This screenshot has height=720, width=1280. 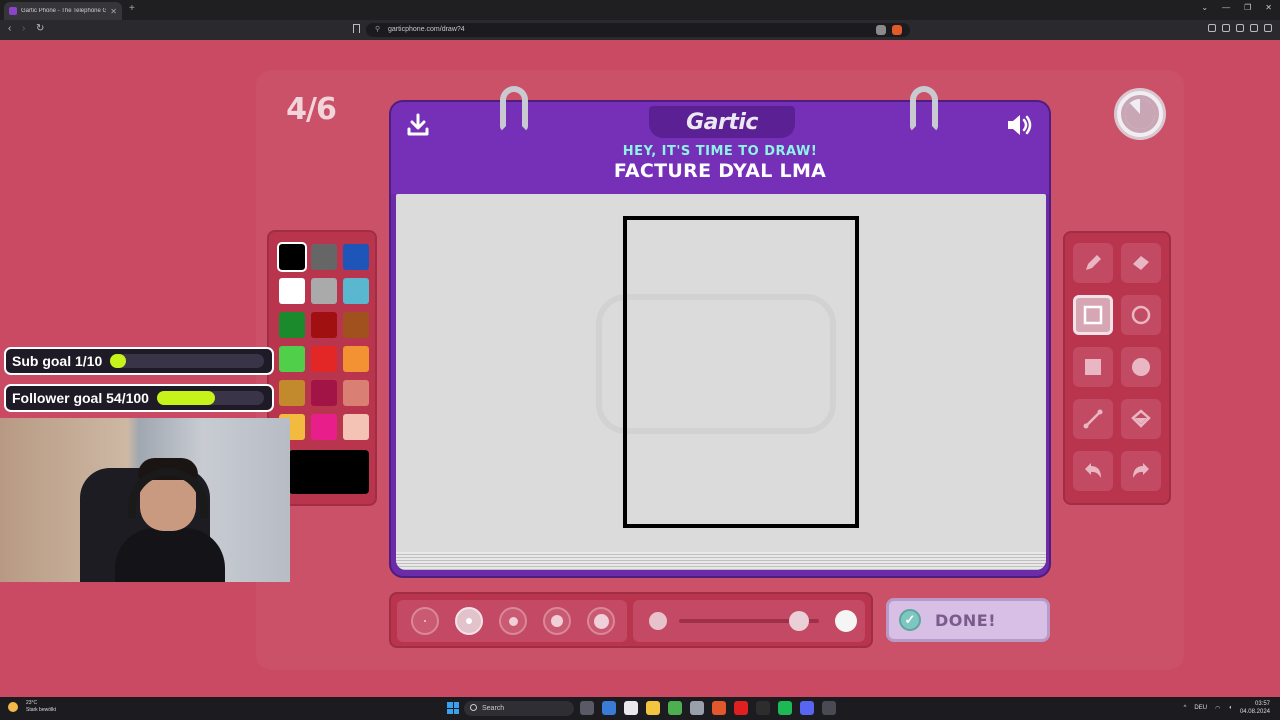 I want to click on opacity-low-icon, so click(x=658, y=621).